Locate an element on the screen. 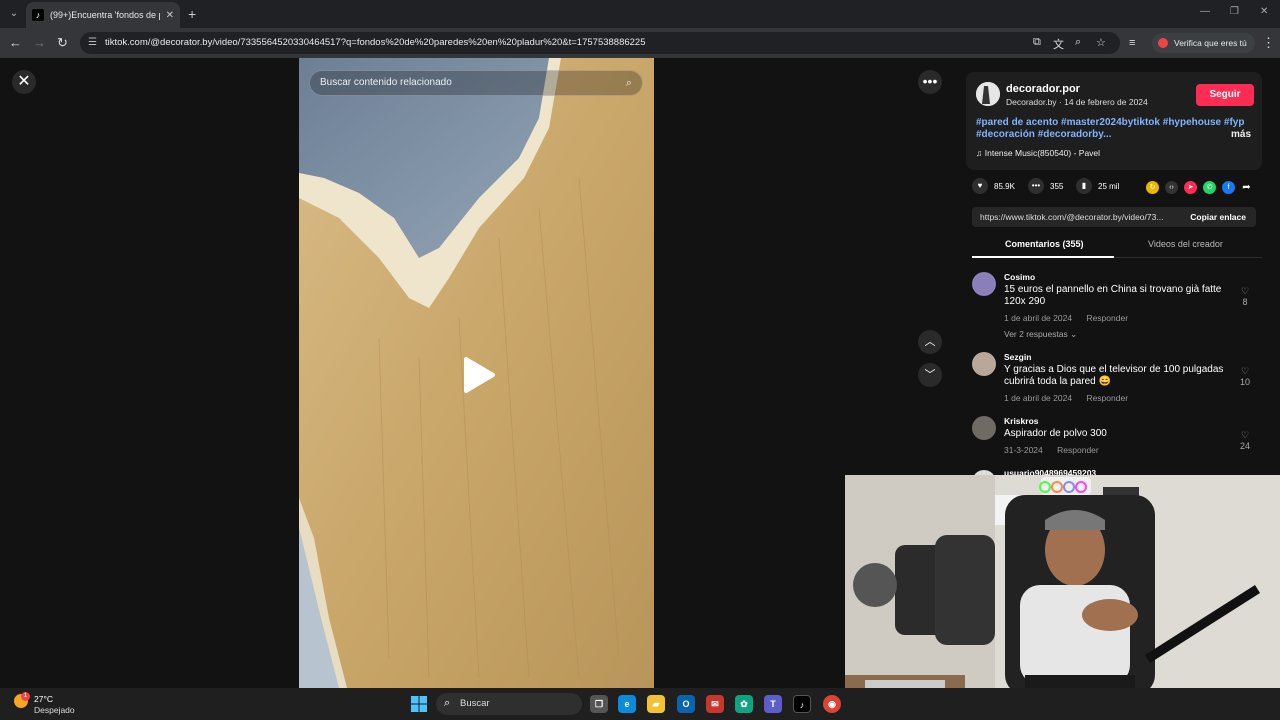  whatsapp-icon: ✆ is located at coordinates (1209, 187).